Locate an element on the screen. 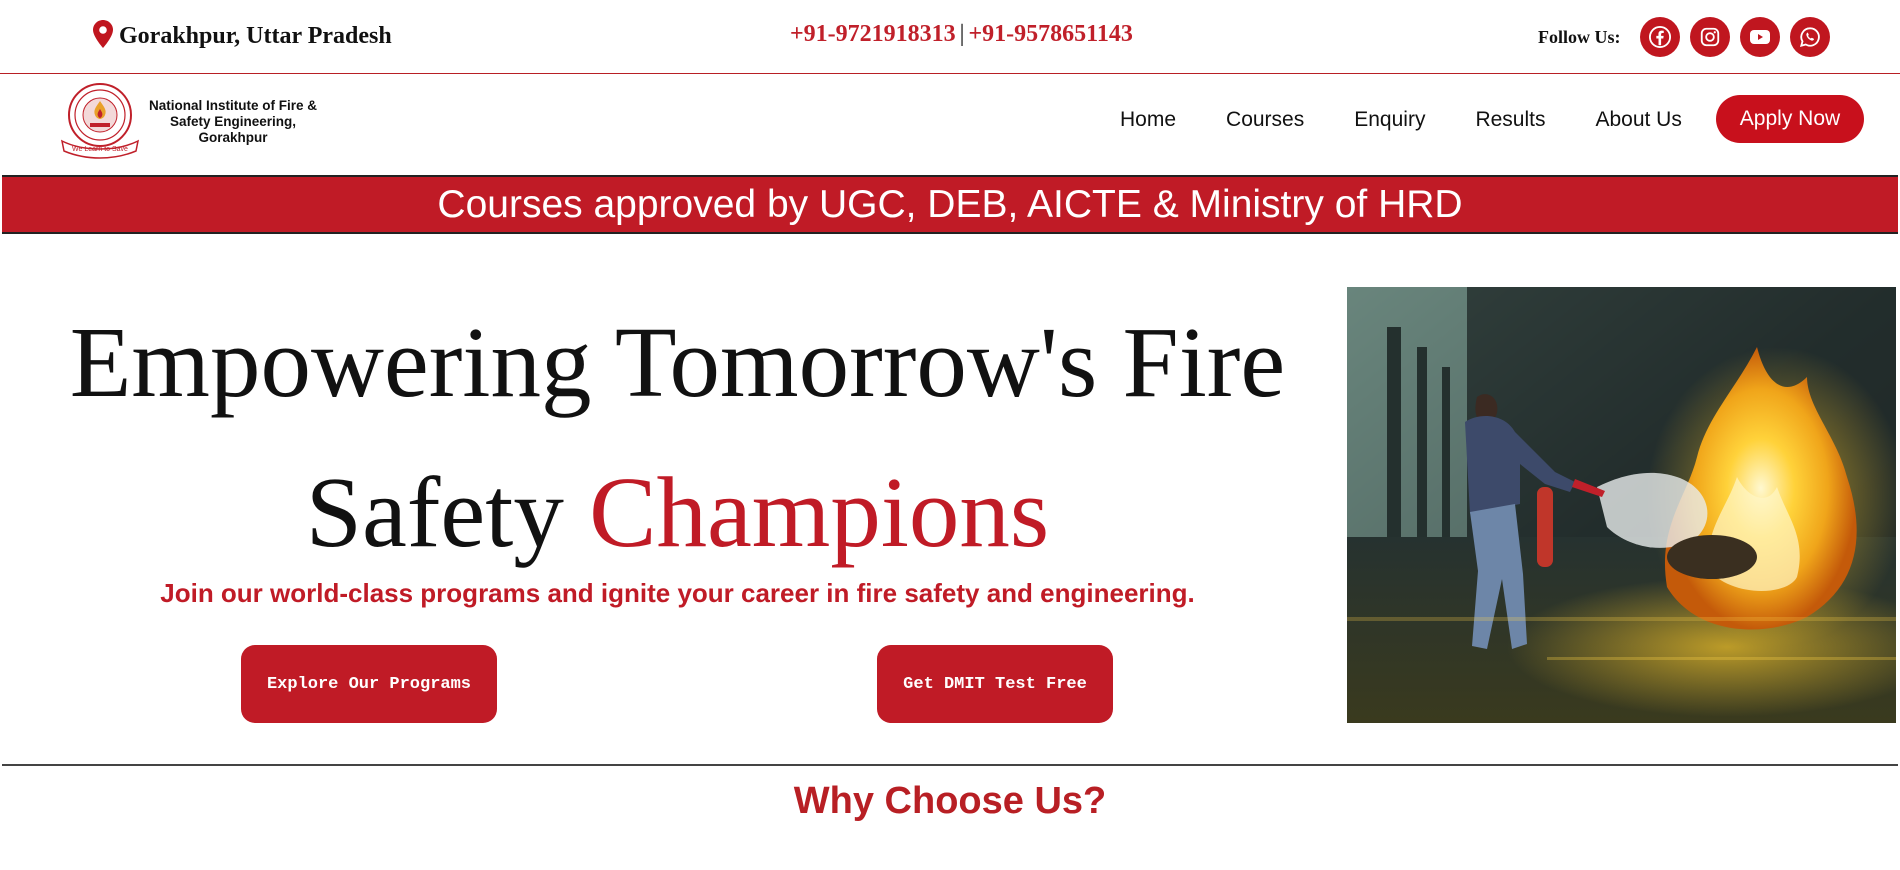 This screenshot has height=870, width=1900. fire-extinguisher-scene-image is located at coordinates (1621, 505).